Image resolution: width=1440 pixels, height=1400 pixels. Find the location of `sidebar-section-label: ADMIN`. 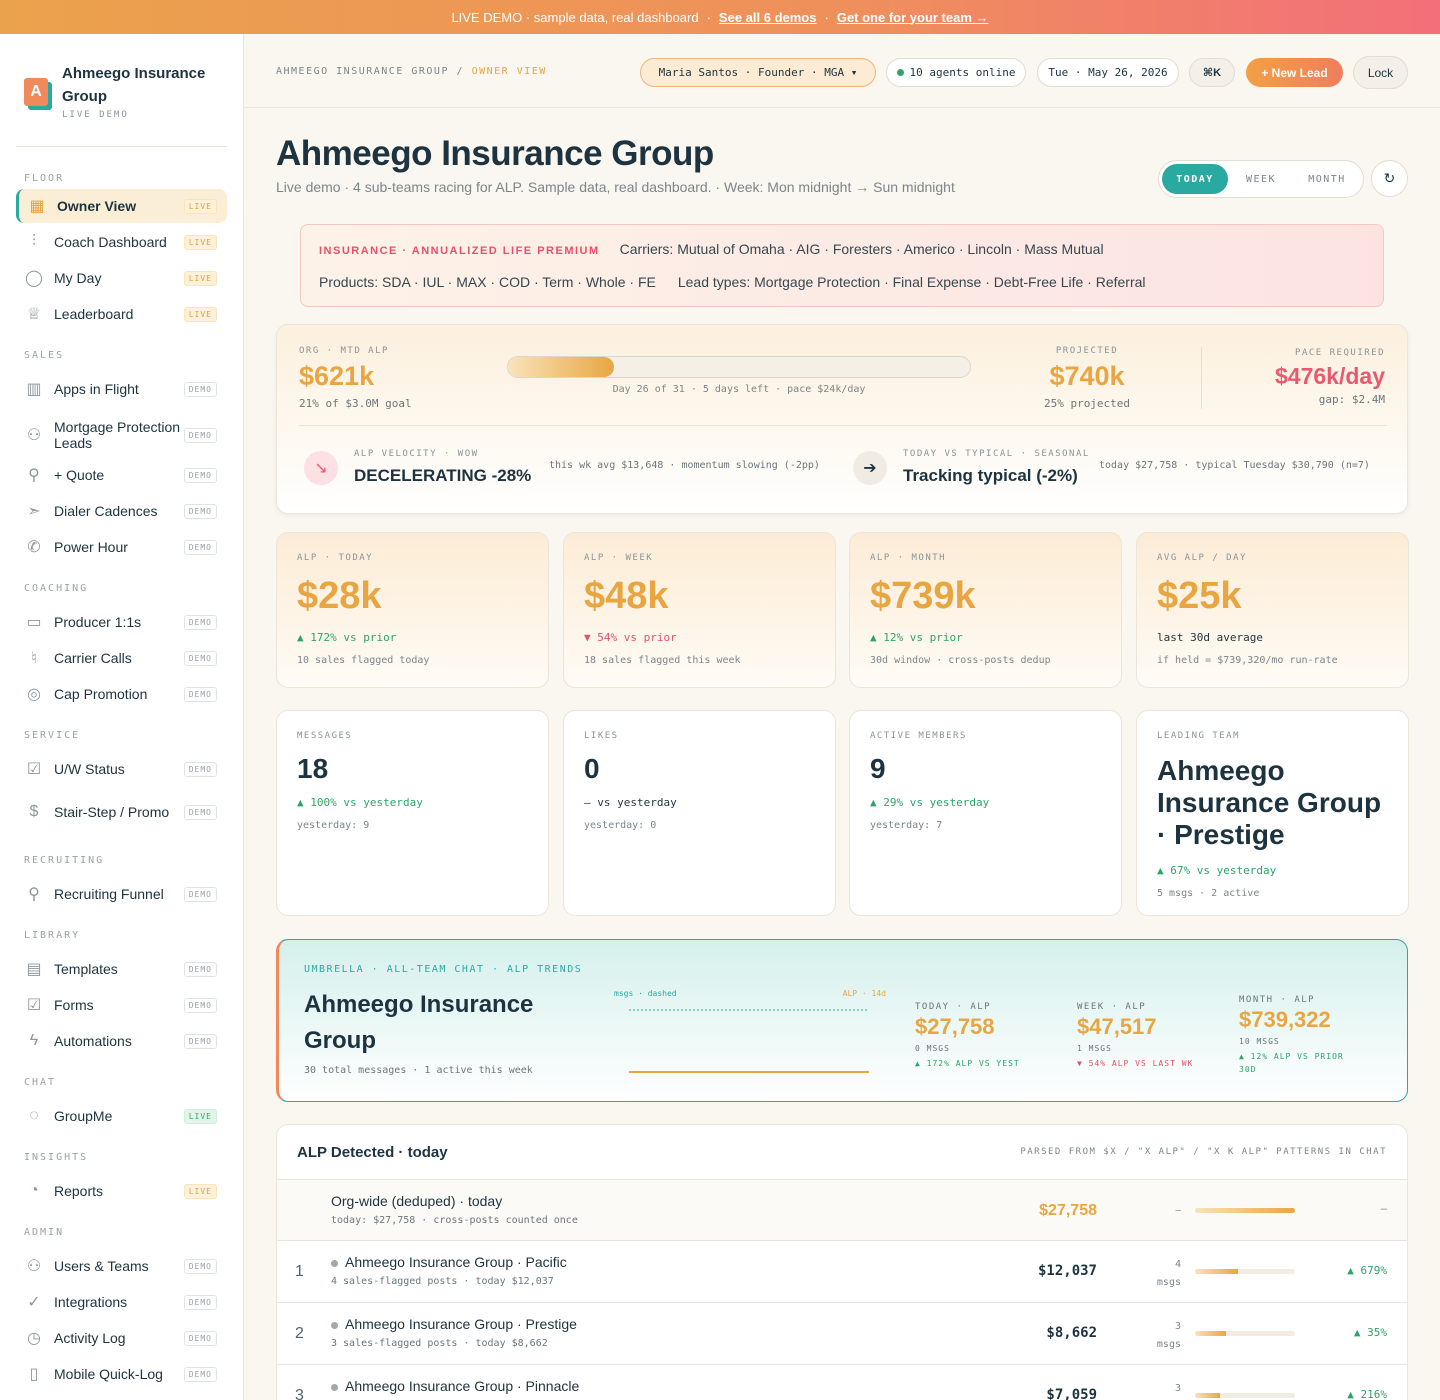

sidebar-section-label: ADMIN is located at coordinates (44, 1232).